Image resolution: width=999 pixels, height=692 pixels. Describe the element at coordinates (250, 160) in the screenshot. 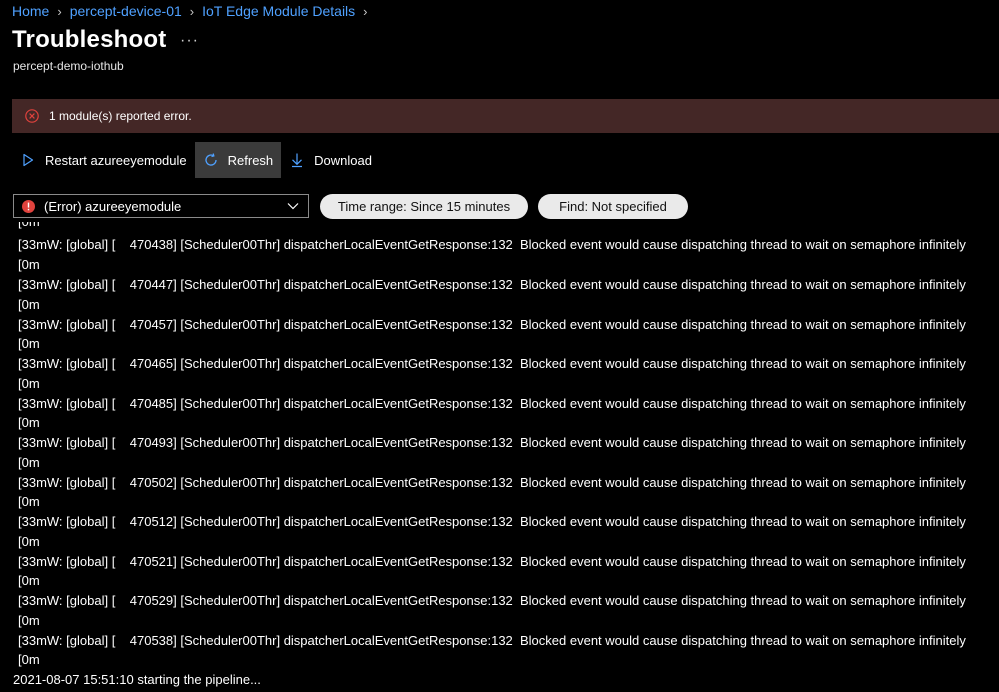

I see `refresh-label: Refresh` at that location.